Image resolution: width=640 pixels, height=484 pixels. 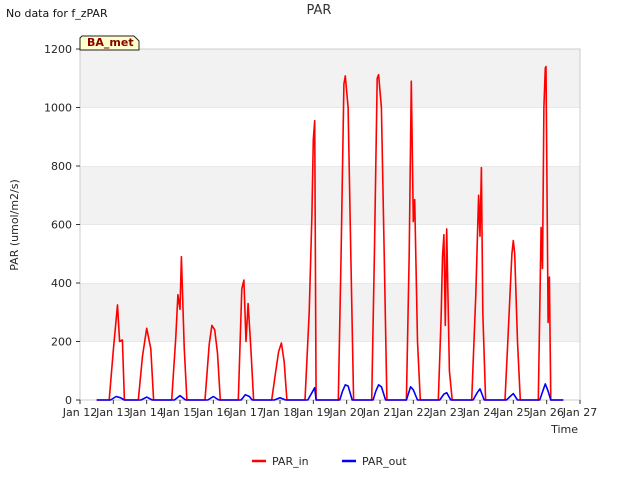 I want to click on annotation-box: BA_met, so click(x=109, y=43).